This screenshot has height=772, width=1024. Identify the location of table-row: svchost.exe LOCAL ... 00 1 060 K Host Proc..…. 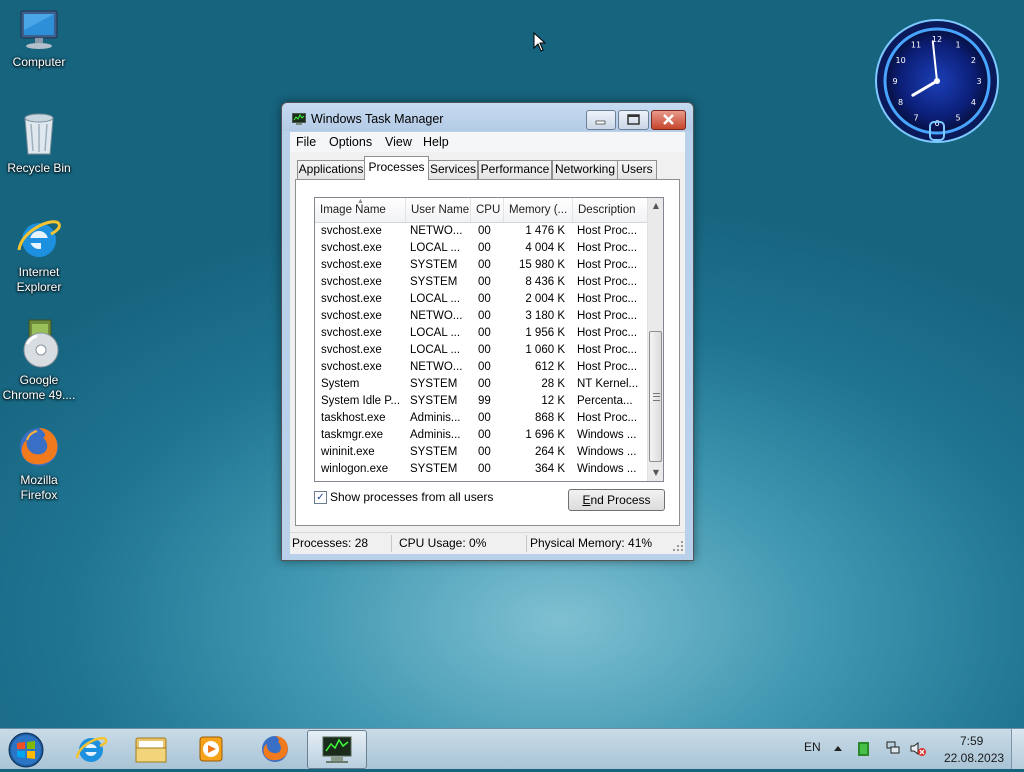
(481, 351).